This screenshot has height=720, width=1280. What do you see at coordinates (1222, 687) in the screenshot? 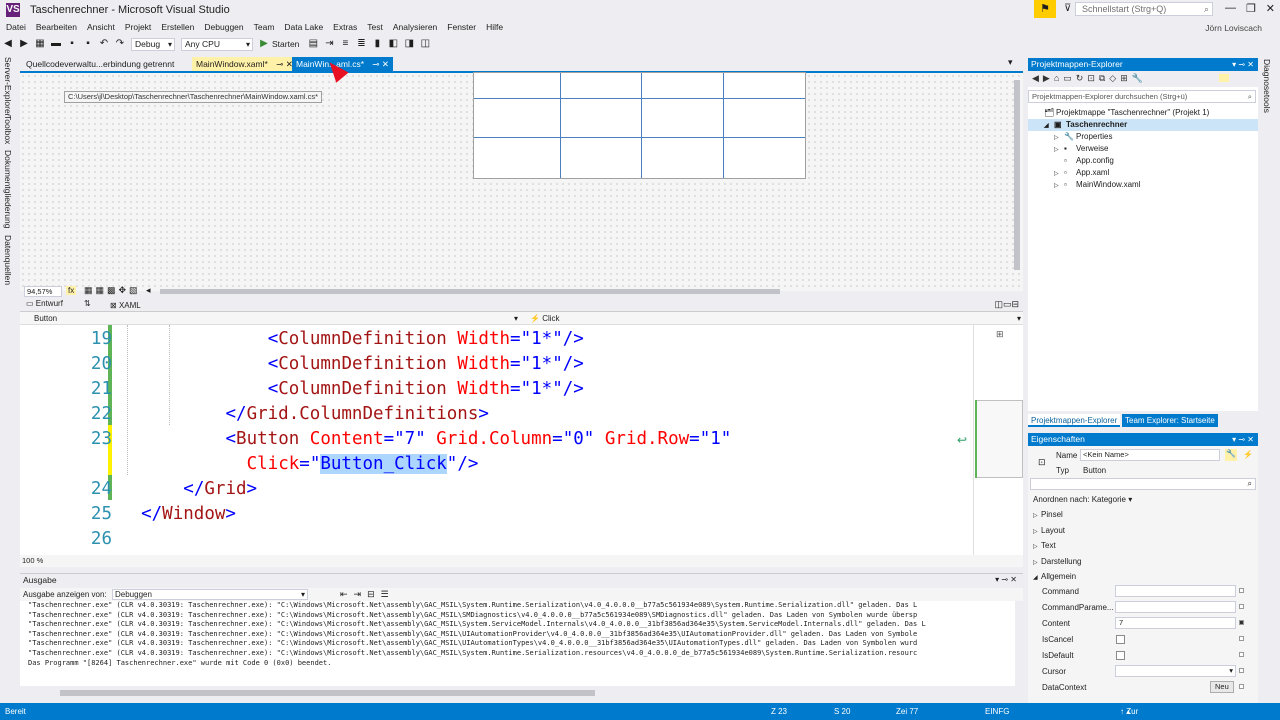
I see `property-new-button: Neu` at bounding box center [1222, 687].